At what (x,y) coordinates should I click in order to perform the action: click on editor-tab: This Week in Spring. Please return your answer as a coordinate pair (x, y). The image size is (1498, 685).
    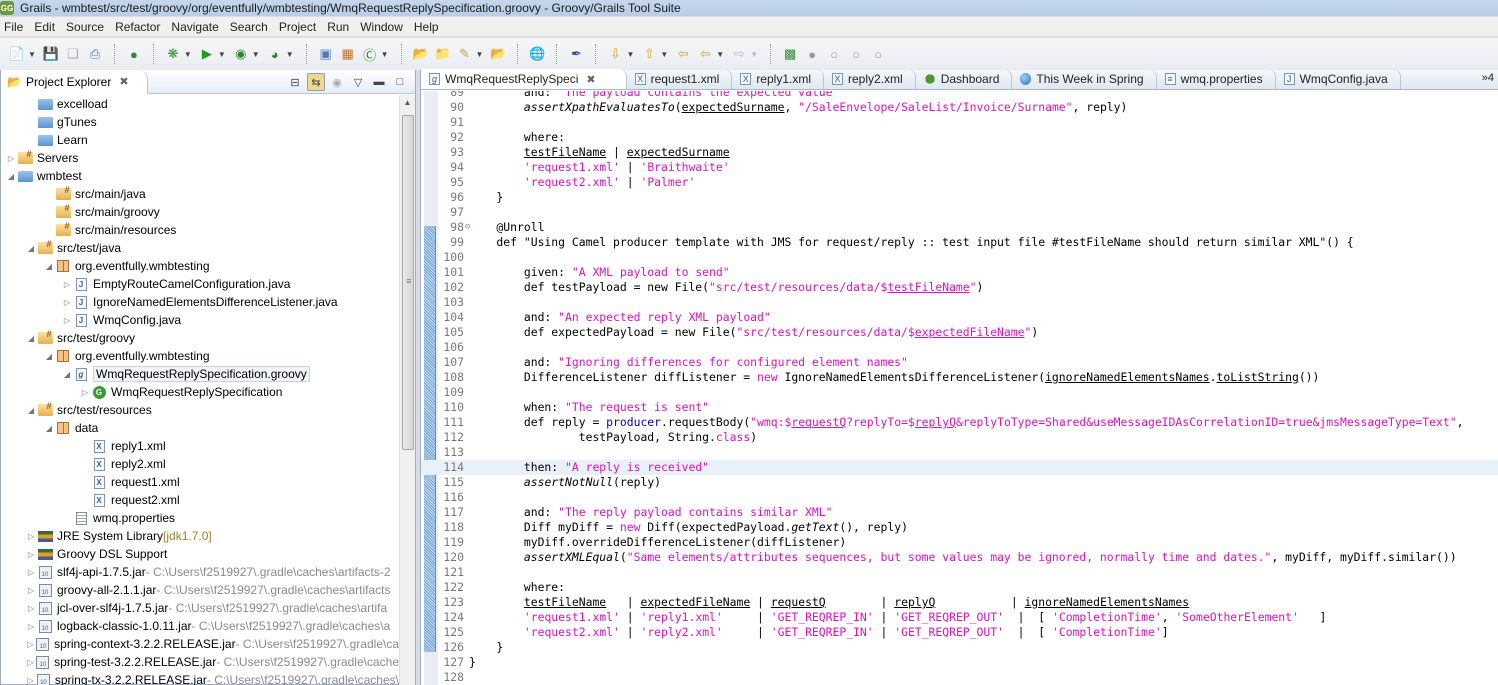
    Looking at the image, I should click on (1084, 79).